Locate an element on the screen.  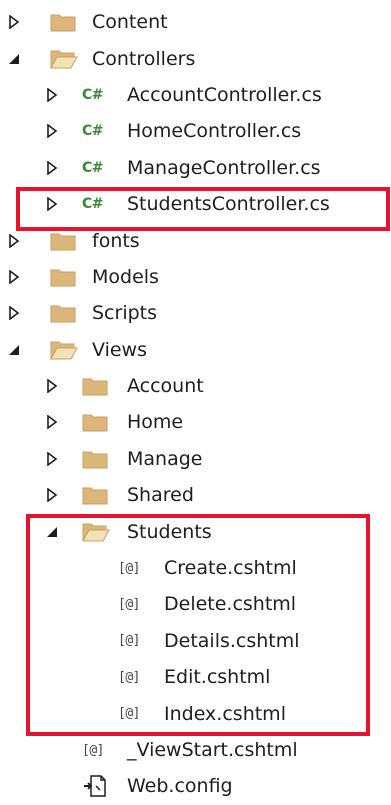
tree-item-views-students: Students is located at coordinates (195, 531).